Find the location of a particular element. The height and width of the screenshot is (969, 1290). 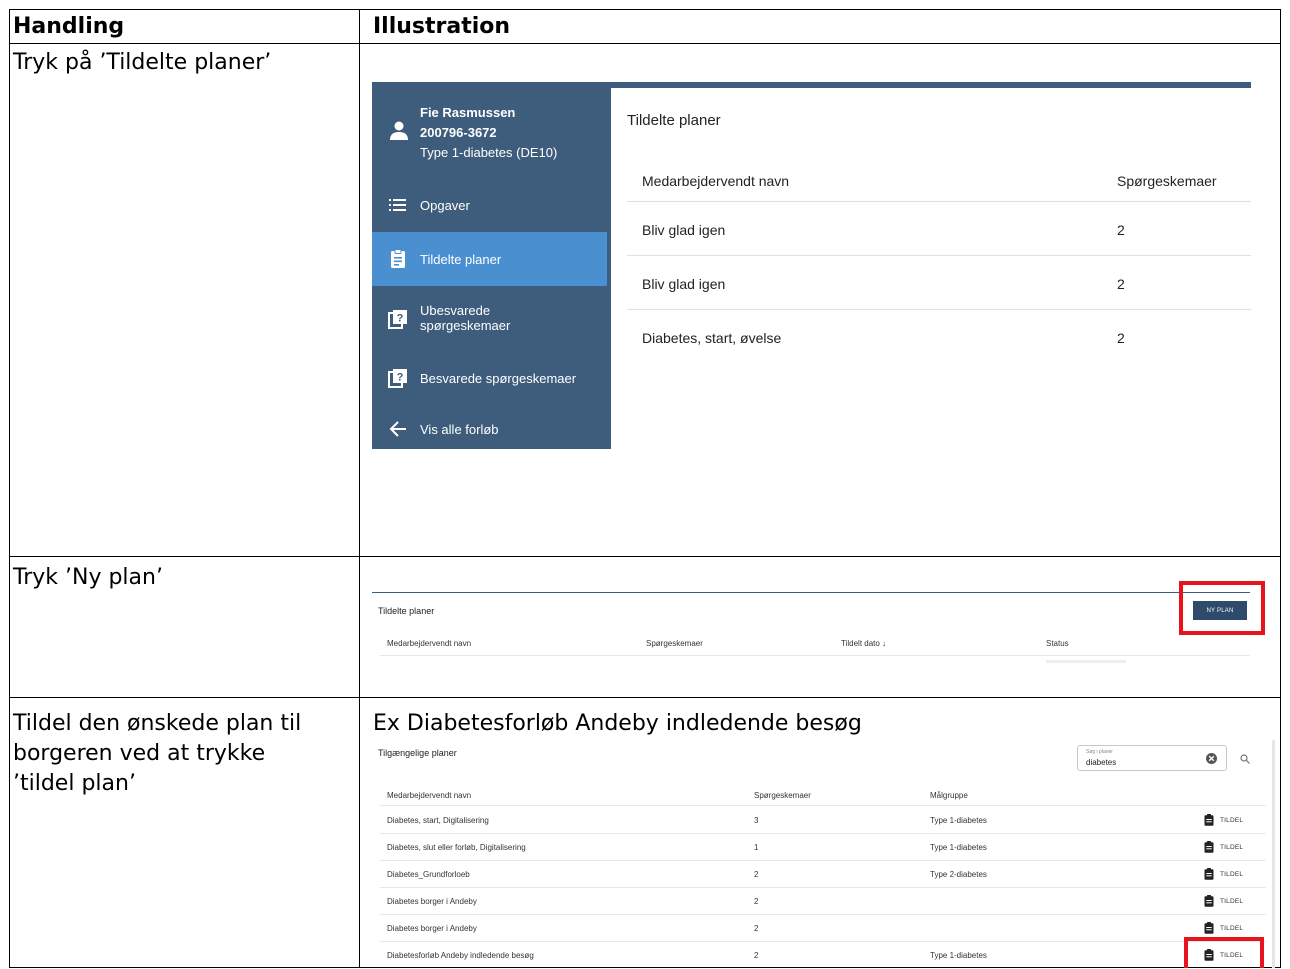

patient-cpr: 200796-3672 is located at coordinates (458, 132).